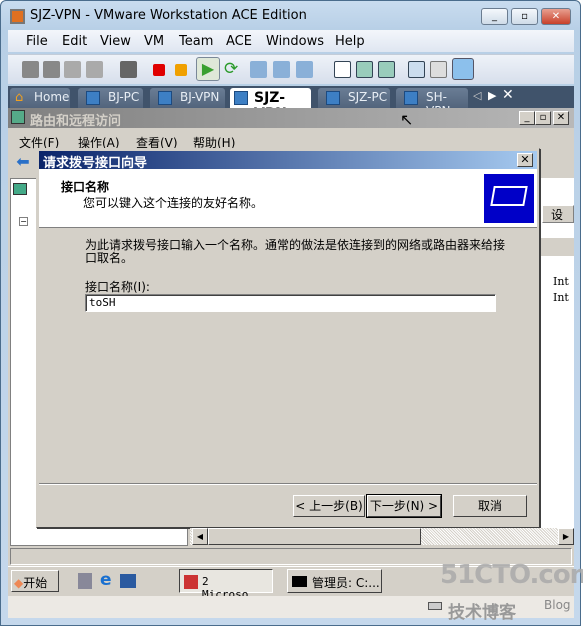  Describe the element at coordinates (85, 187) in the screenshot. I see `header-title: 接口名称` at that location.